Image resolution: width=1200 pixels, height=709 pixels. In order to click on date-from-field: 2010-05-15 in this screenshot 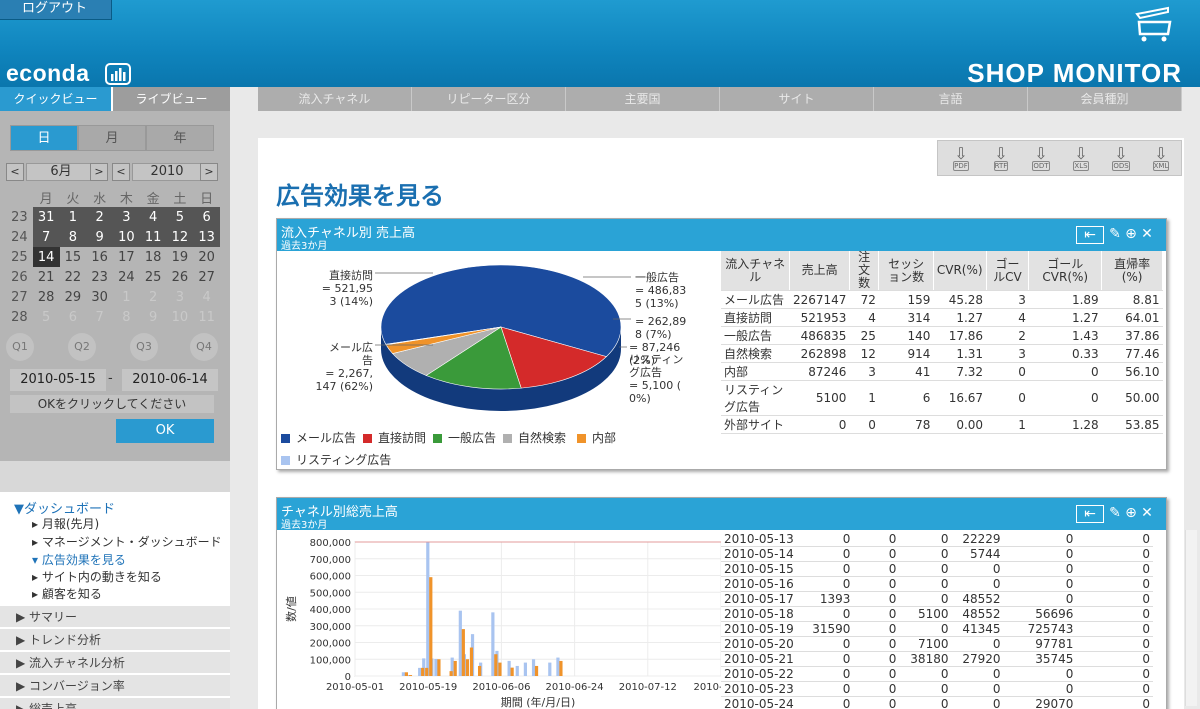, I will do `click(58, 380)`.